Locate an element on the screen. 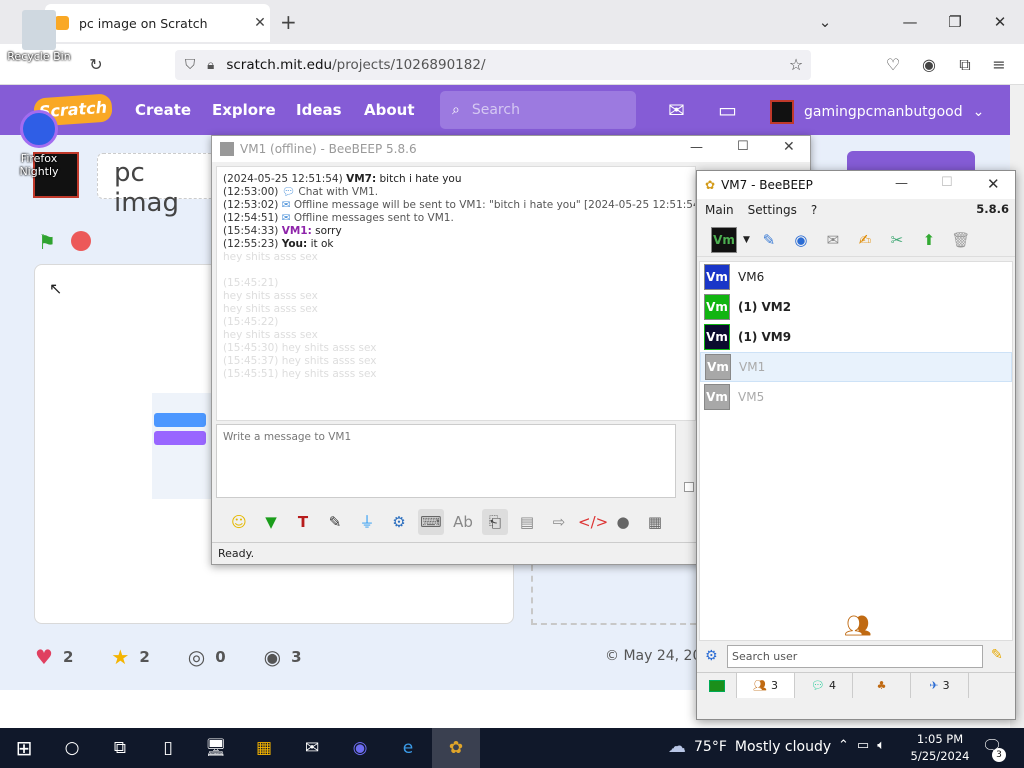 Image resolution: width=1024 pixels, height=768 pixels. emoticon-icon: ☺ is located at coordinates (239, 522).